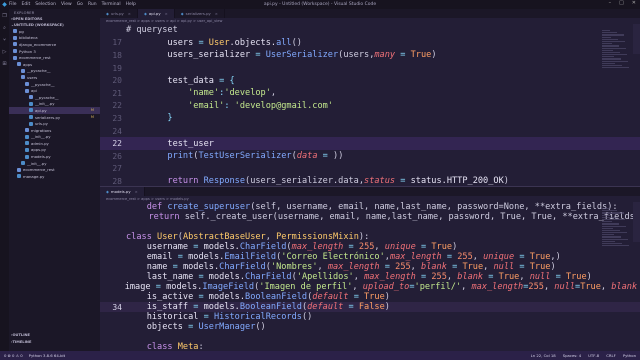  I want to click on line-number: 27, so click(117, 169).